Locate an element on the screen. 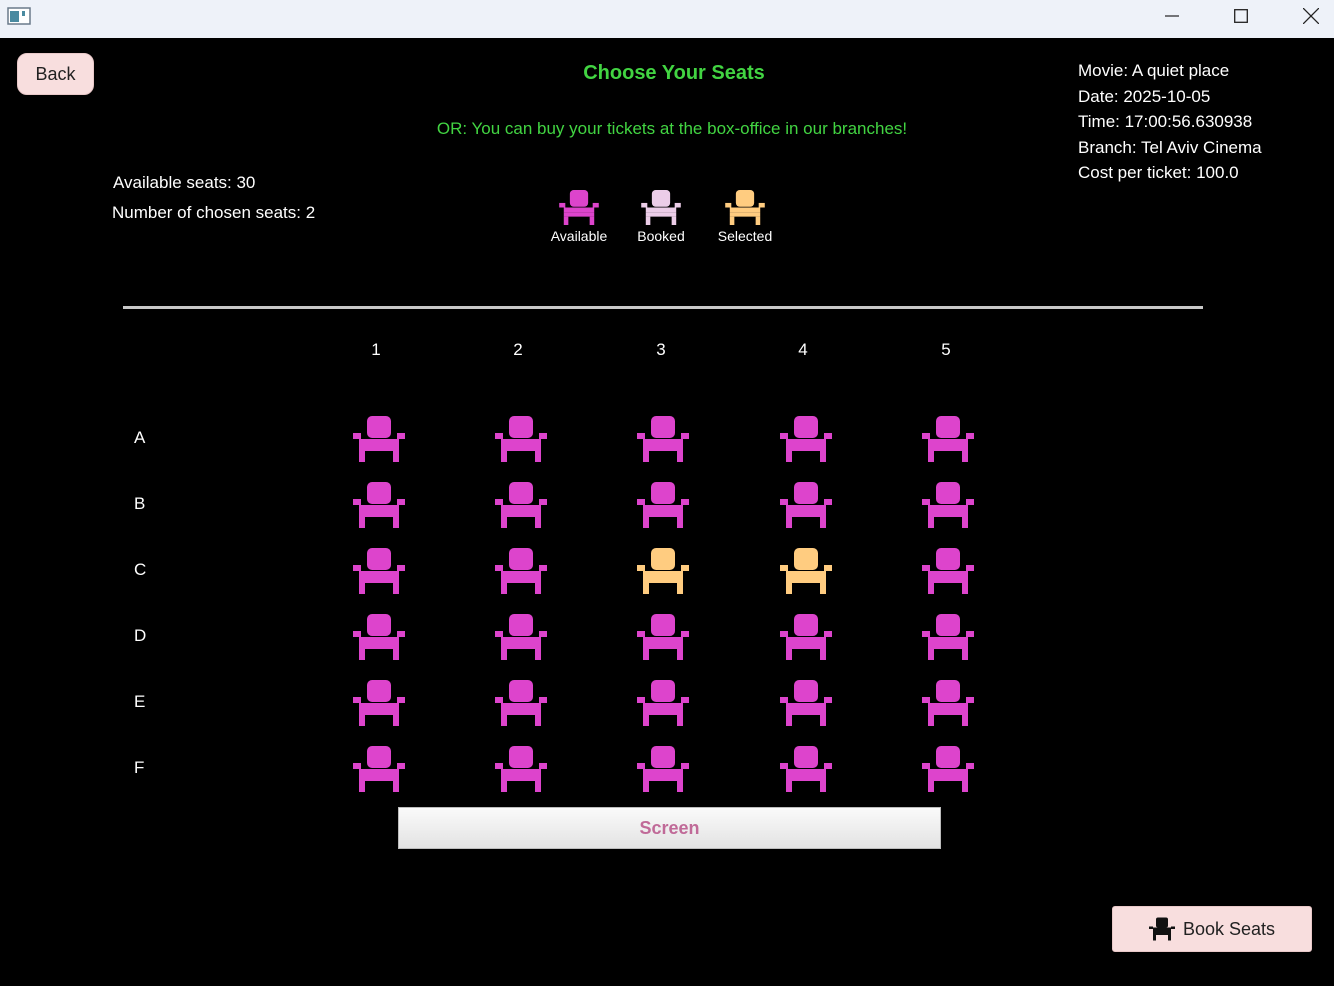  seat-A2 is located at coordinates (521, 439).